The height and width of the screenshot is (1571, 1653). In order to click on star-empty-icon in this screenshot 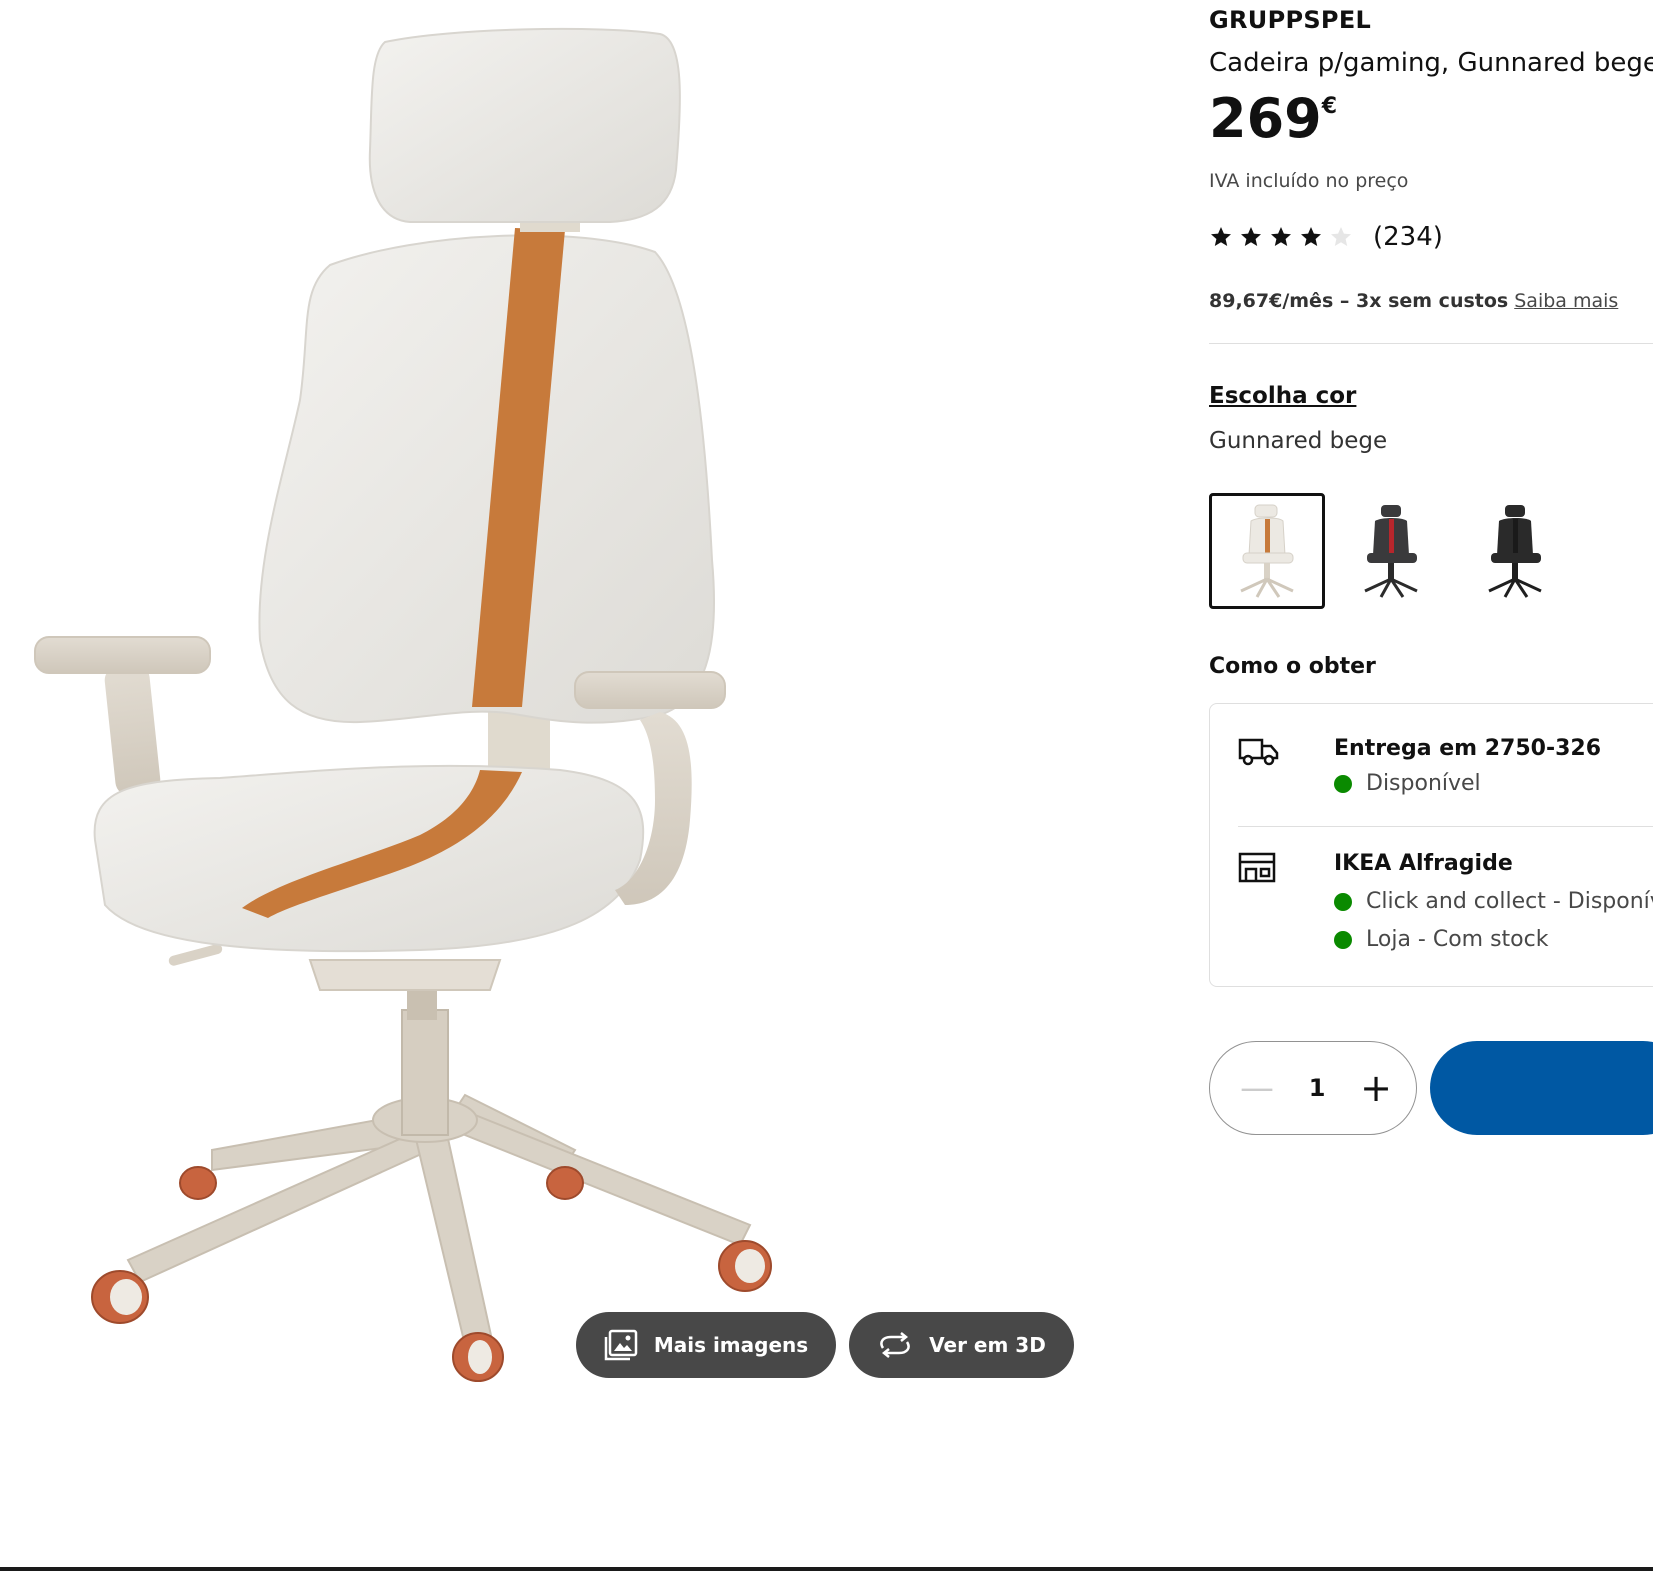, I will do `click(1341, 236)`.